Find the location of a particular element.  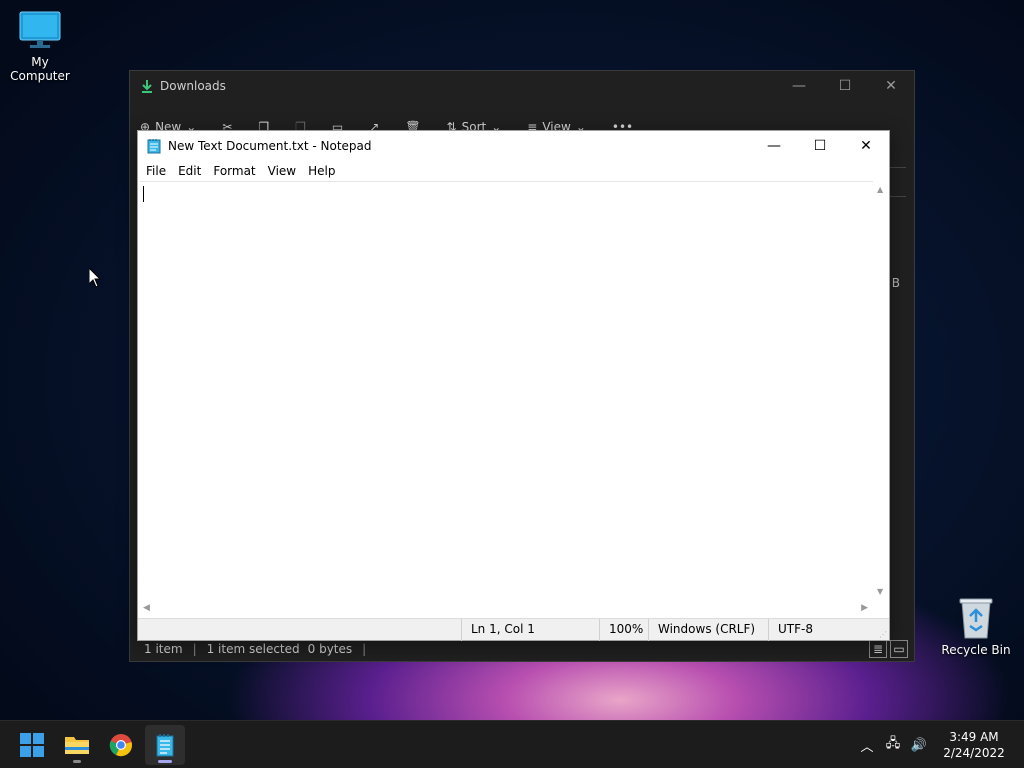

chrome-icon is located at coordinates (120, 745).